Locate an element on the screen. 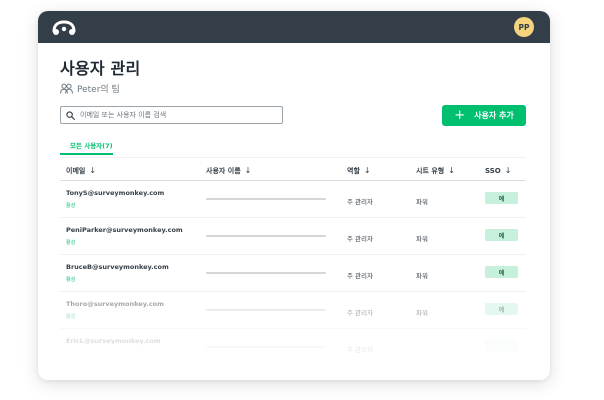 This screenshot has width=604, height=400. table-row: BruceB@surveymonkey.com 활성 주 관리자 파워 예 is located at coordinates (293, 273).